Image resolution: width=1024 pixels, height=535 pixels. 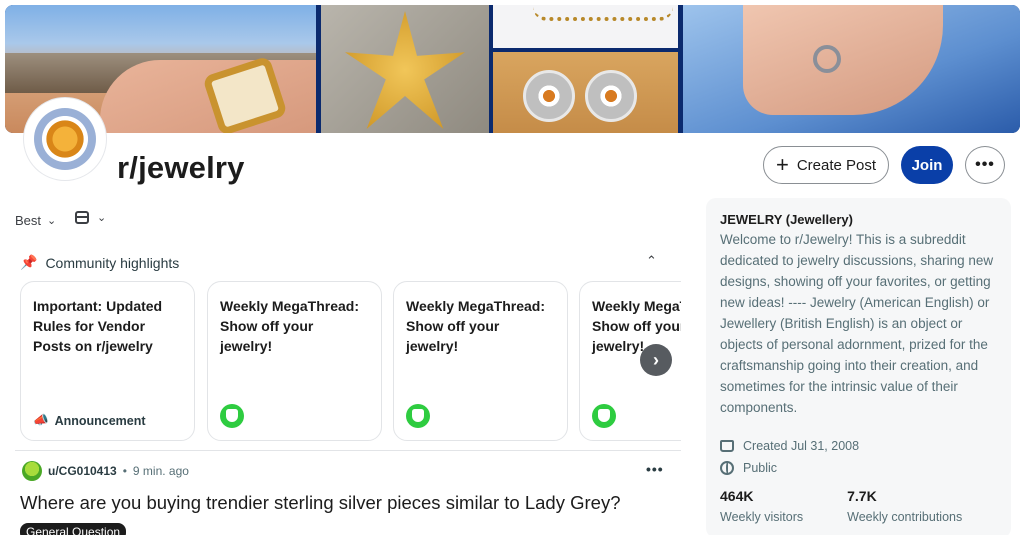 What do you see at coordinates (28, 220) in the screenshot?
I see `sort-label: Best` at bounding box center [28, 220].